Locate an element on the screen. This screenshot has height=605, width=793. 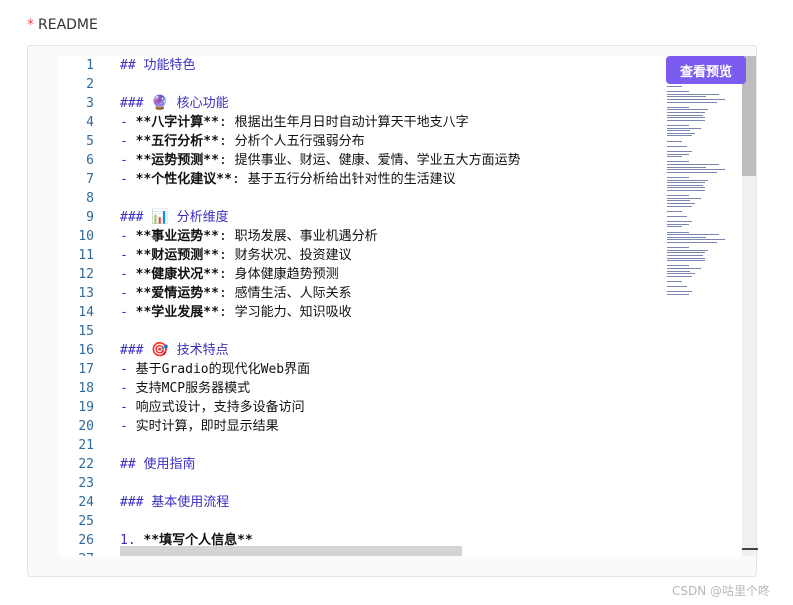
code-line: 21 is located at coordinates (372, 445).